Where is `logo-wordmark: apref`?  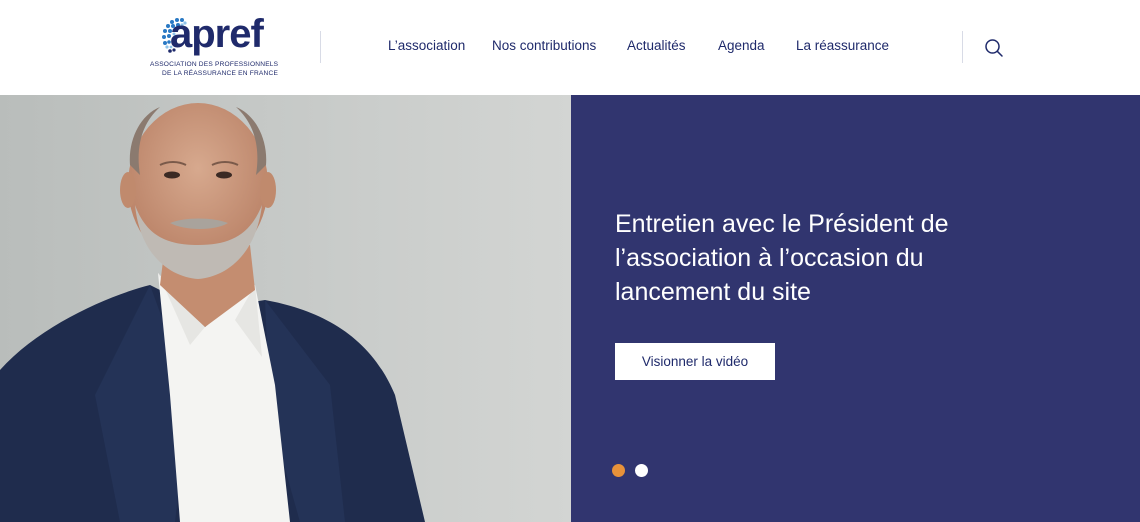 logo-wordmark: apref is located at coordinates (217, 34).